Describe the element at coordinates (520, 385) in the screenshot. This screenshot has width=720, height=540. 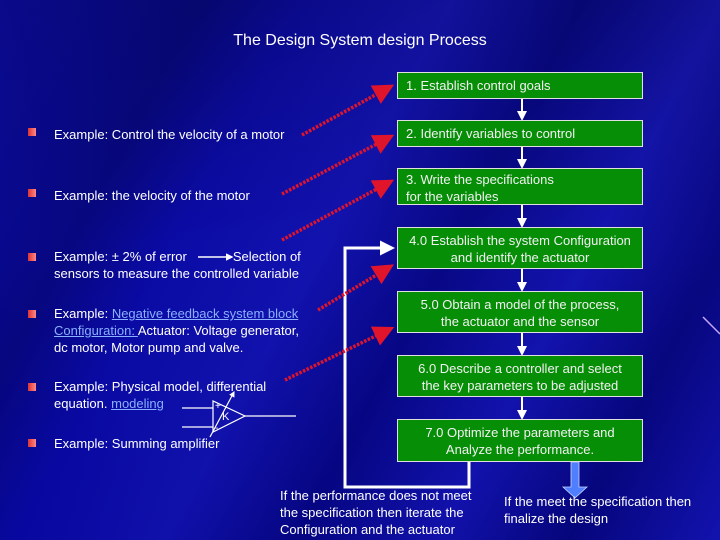
I see `step-6-line-2: the key parameters to be adjusted` at that location.